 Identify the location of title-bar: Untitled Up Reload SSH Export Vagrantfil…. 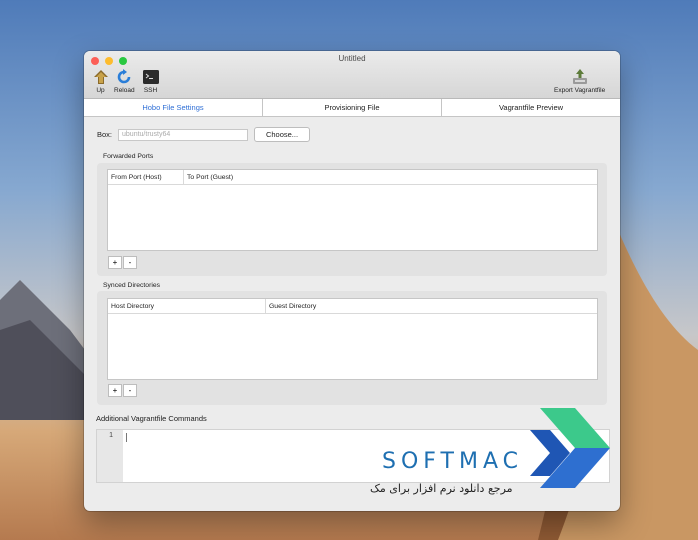
(352, 75).